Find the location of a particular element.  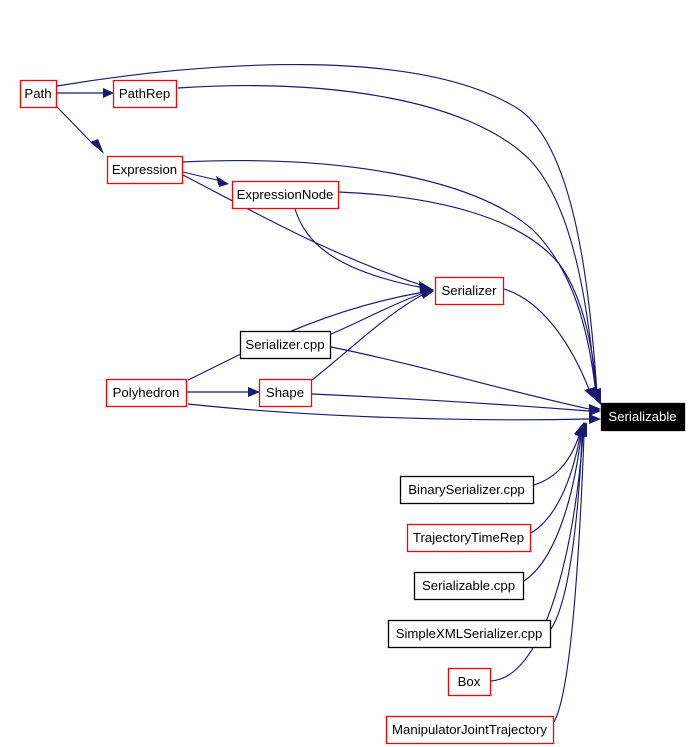

node-label: BinarySerializer.cpp is located at coordinates (466, 489).